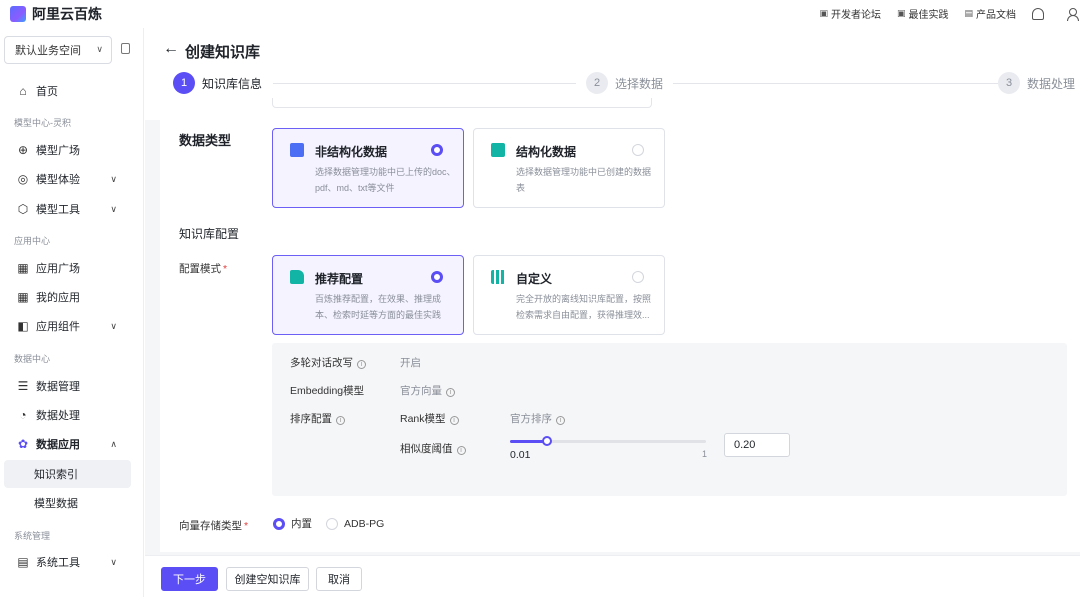 This screenshot has width=1080, height=597. I want to click on card-unstructured-data: 非结构化数据 选择数据管理功能中已上传的doc、pdf、md、txt等文件, so click(368, 168).